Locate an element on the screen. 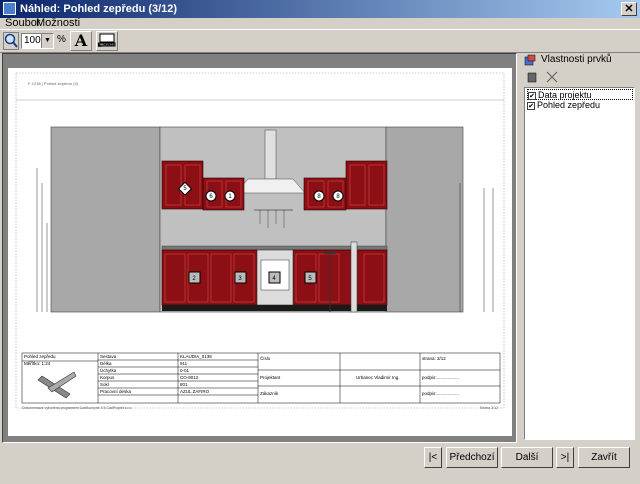  base-tag: 4 is located at coordinates (274, 277).